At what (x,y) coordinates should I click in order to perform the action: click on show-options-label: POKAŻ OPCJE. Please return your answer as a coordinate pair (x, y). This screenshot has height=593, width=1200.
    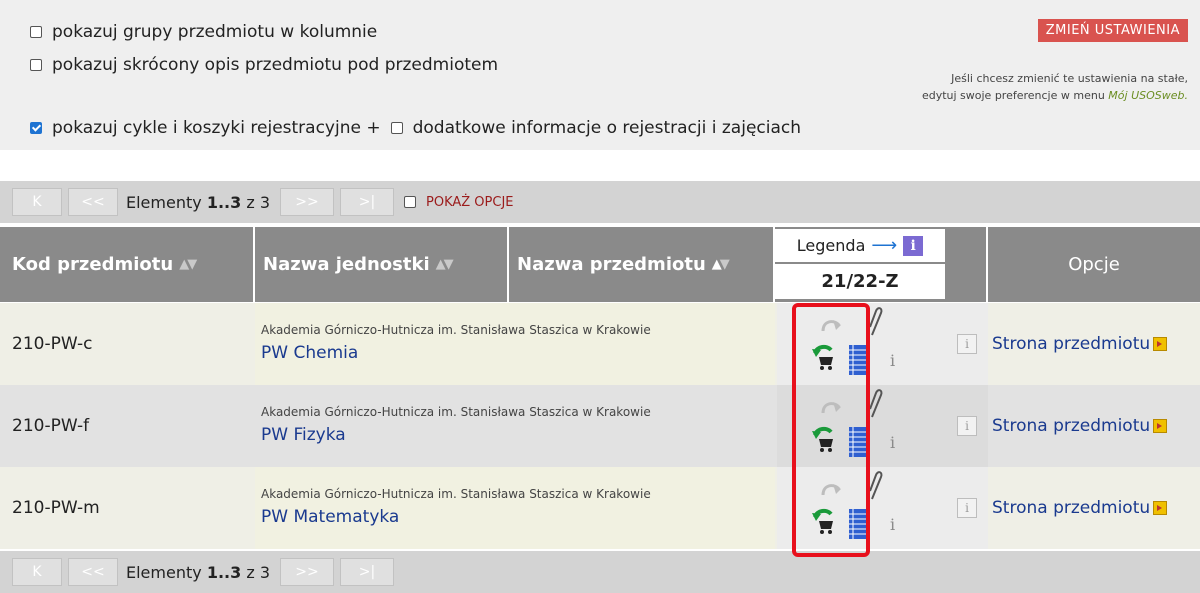
    Looking at the image, I should click on (470, 202).